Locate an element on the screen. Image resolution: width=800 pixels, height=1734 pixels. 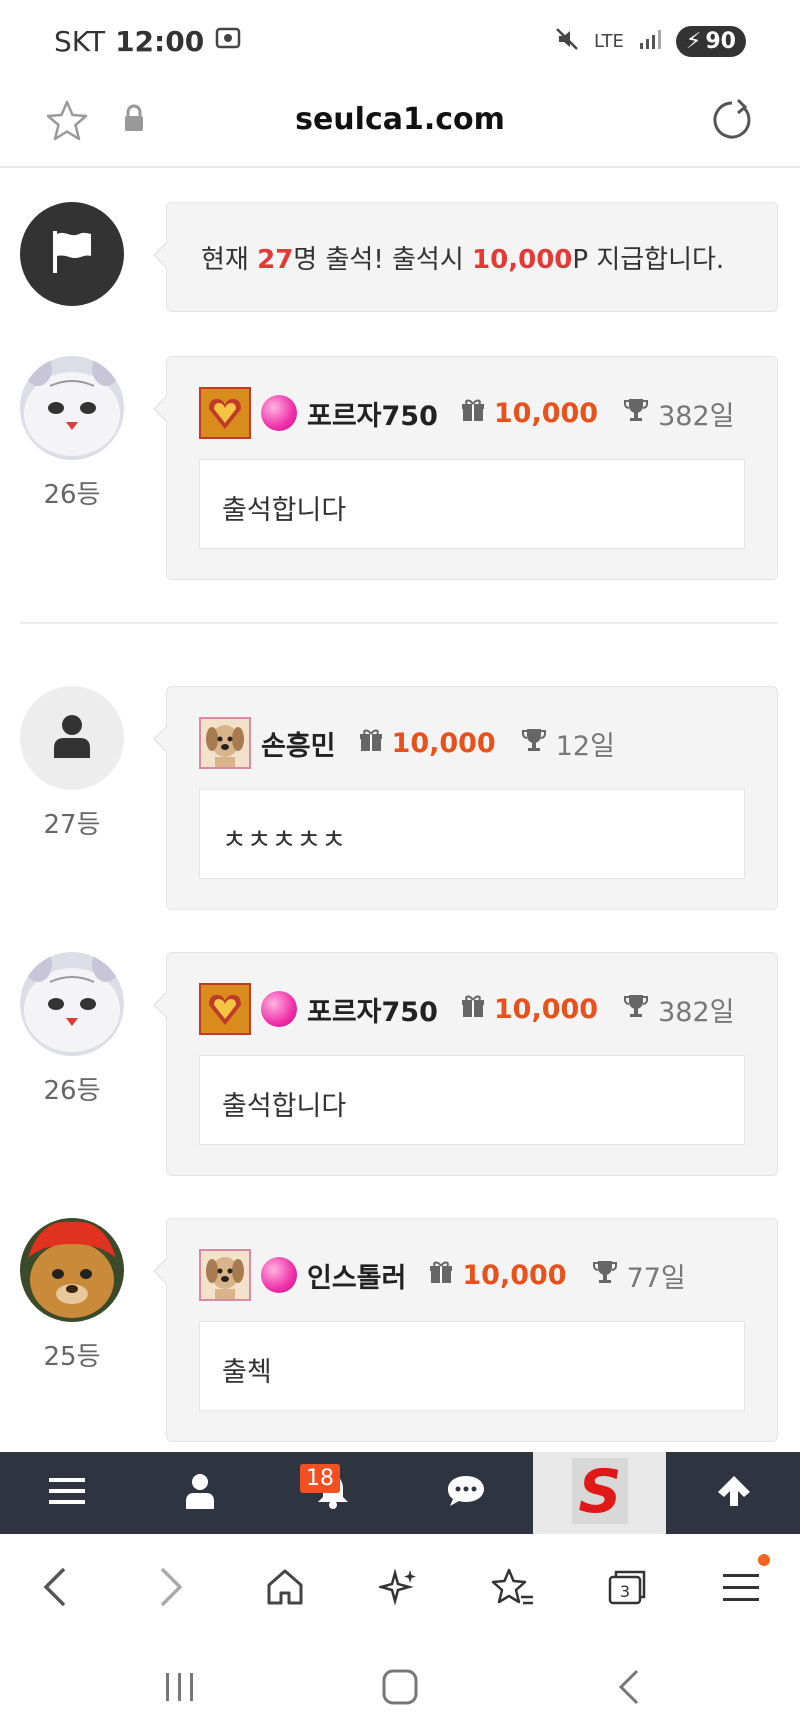
home-nav-button is located at coordinates (400, 1689).